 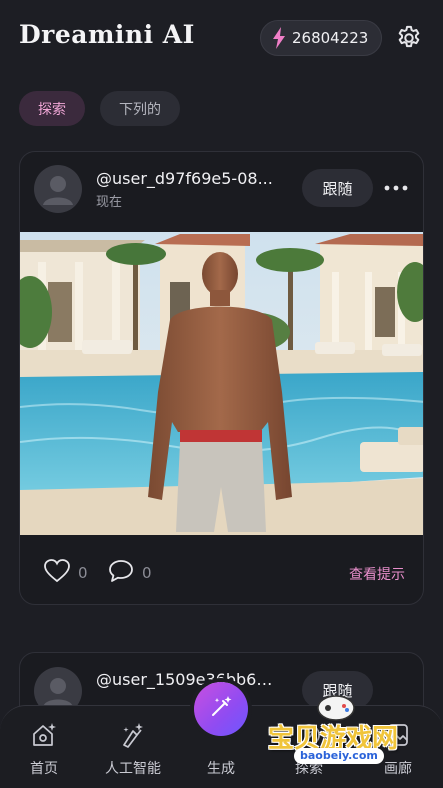 What do you see at coordinates (221, 769) in the screenshot?
I see `nav-label: 生成` at bounding box center [221, 769].